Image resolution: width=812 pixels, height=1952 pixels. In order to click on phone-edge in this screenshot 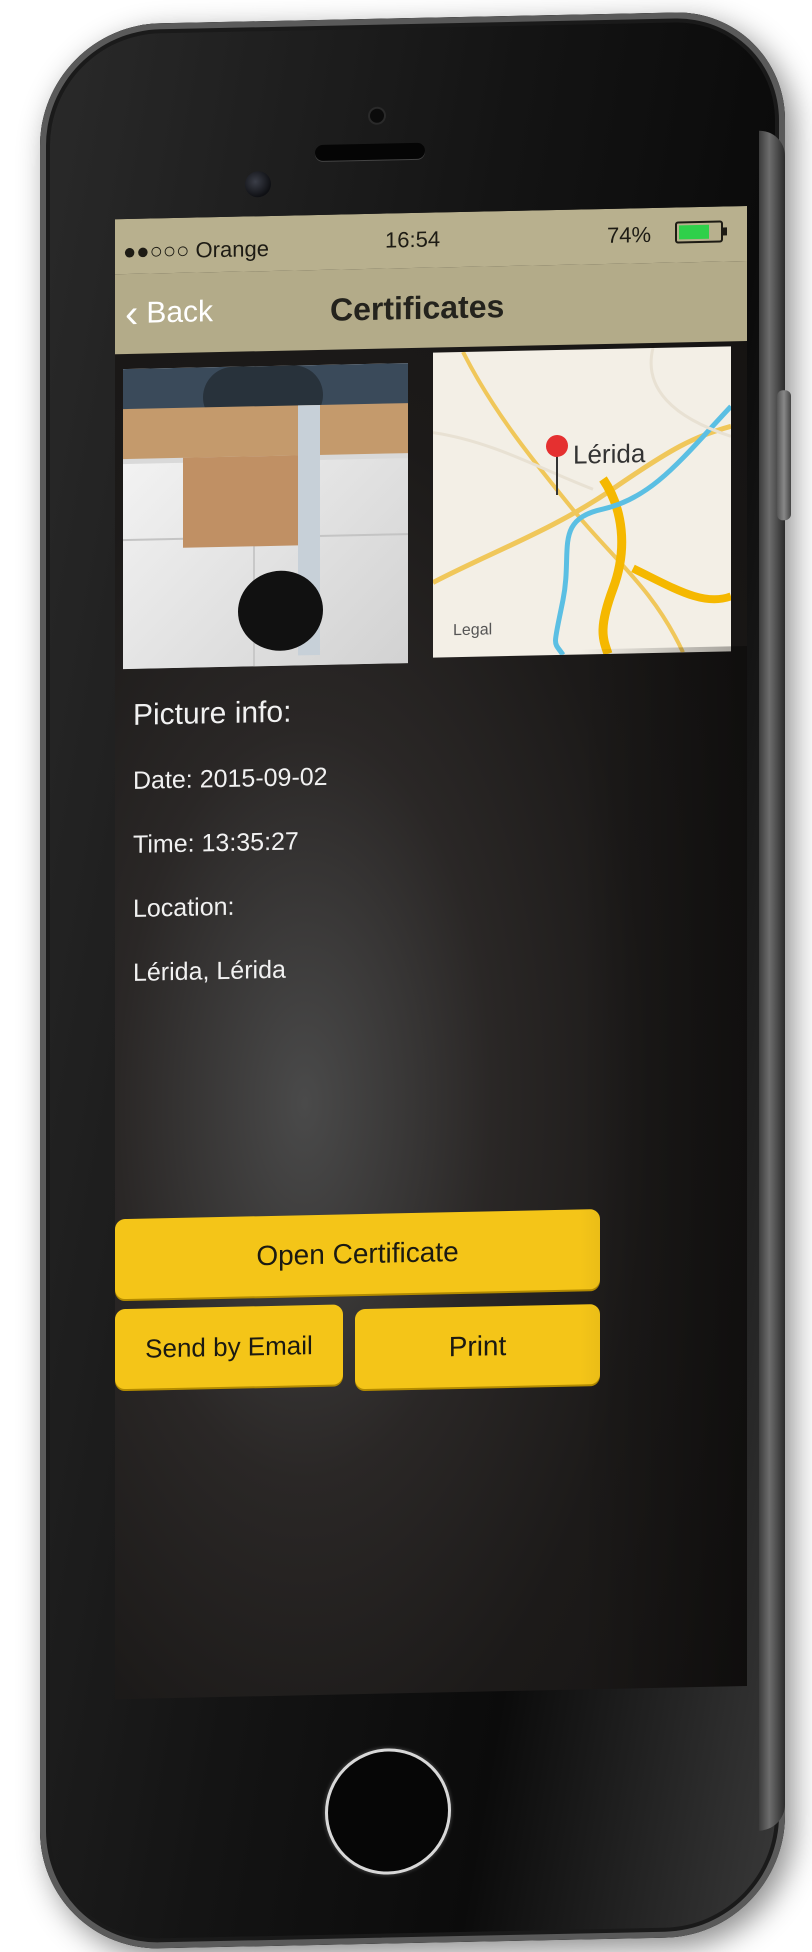, I will do `click(772, 980)`.